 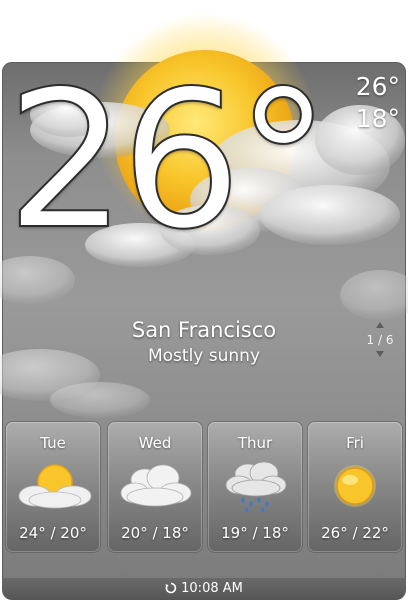 I want to click on partly-sunny-icon, so click(x=55, y=486).